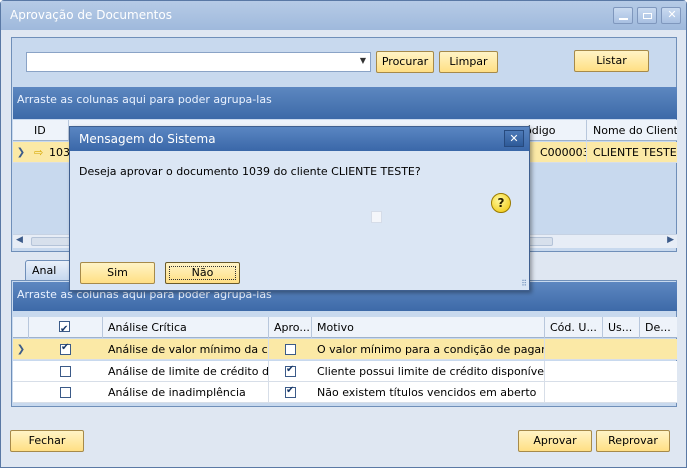 Image resolution: width=687 pixels, height=468 pixels. What do you see at coordinates (623, 15) in the screenshot?
I see `minimize-button` at bounding box center [623, 15].